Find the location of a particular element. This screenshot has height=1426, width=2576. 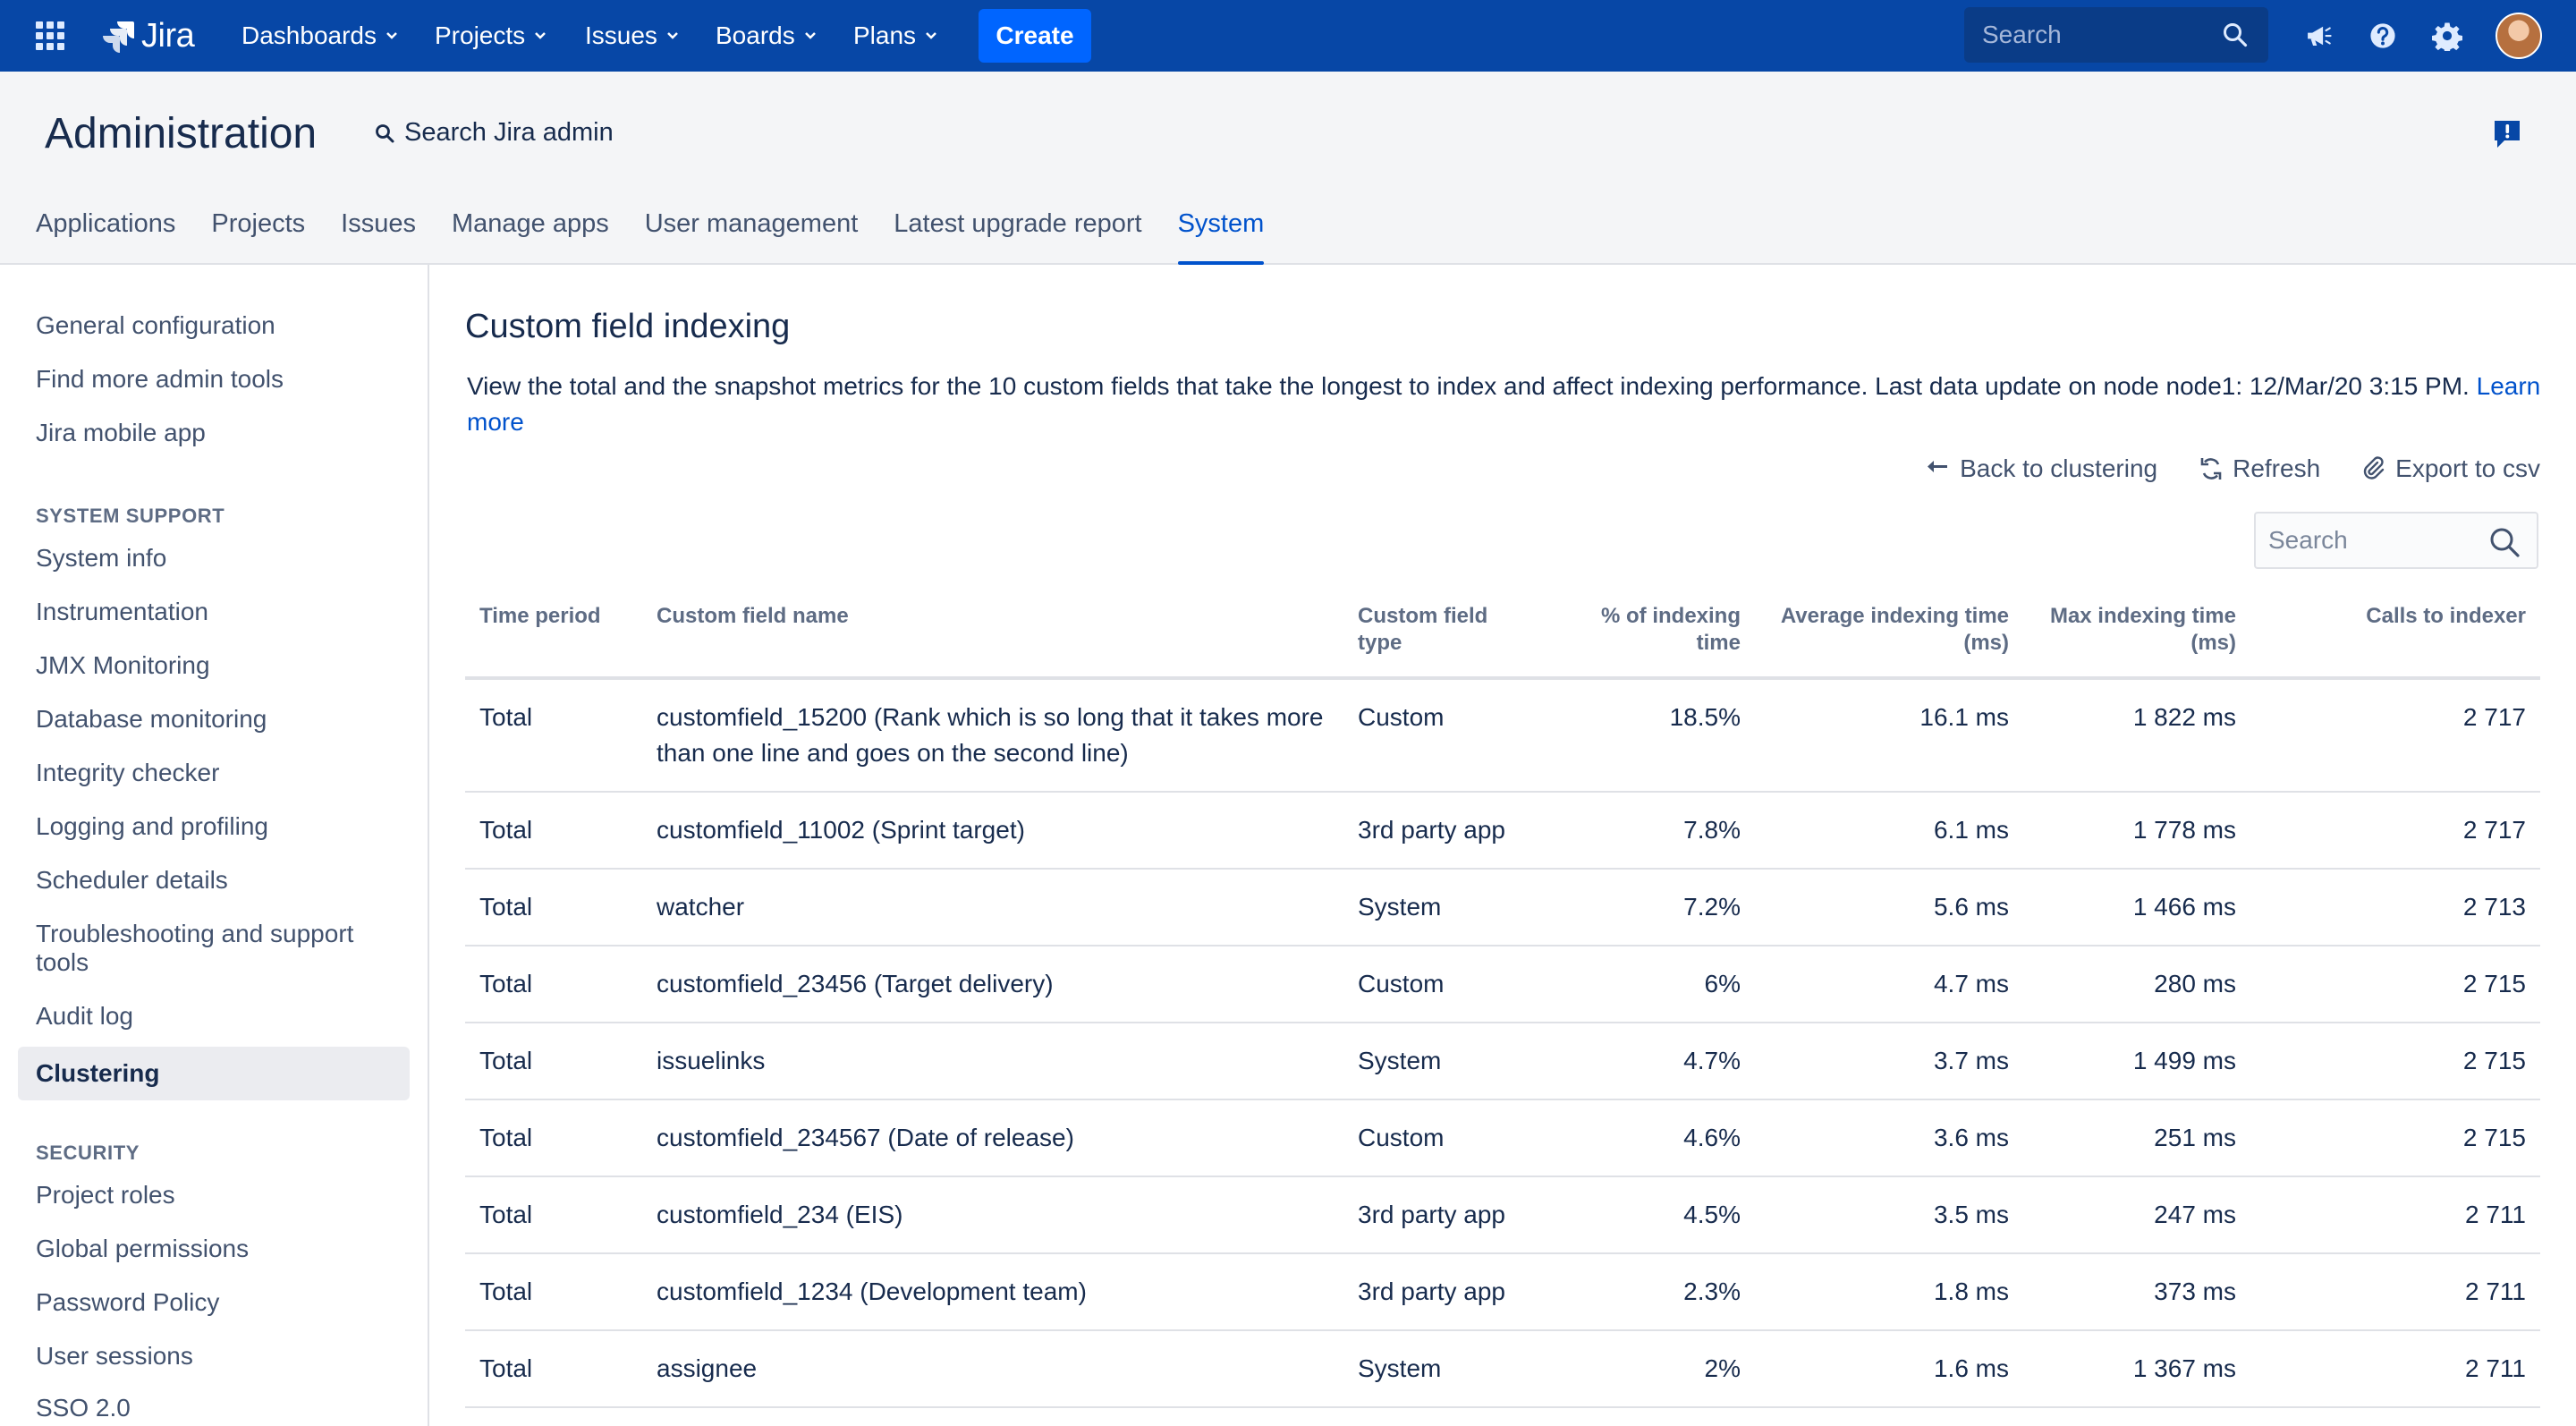

sidebar-item-integrity-checker: Integrity checker is located at coordinates (215, 773).